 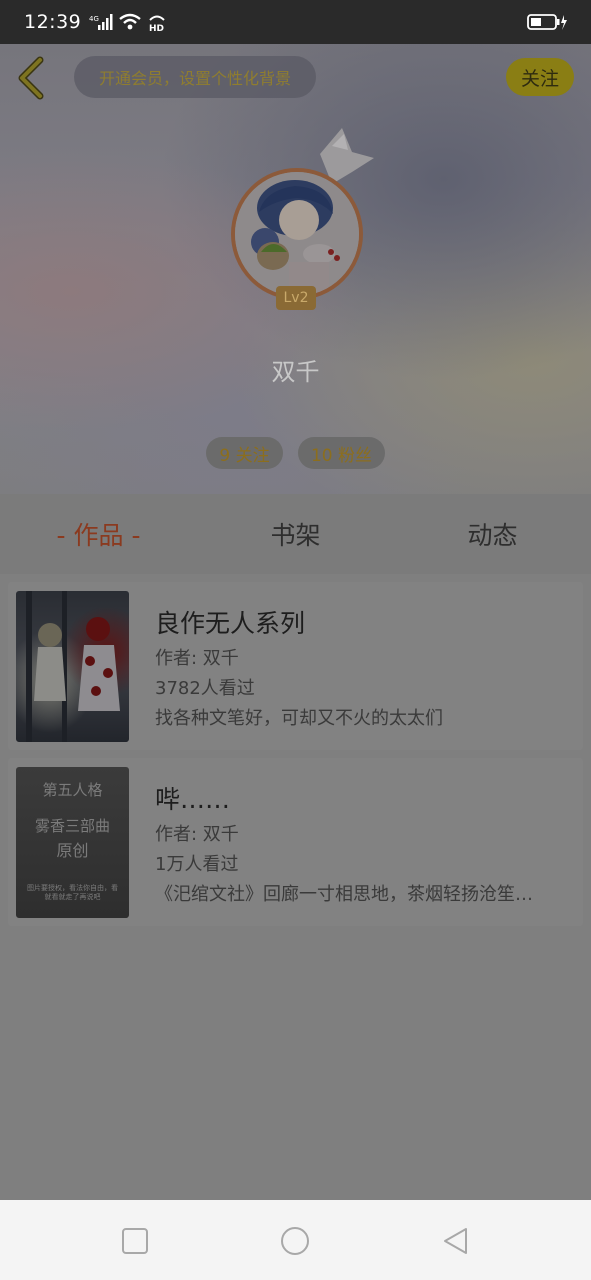 I want to click on system-nav-bar, so click(x=295, y=1240).